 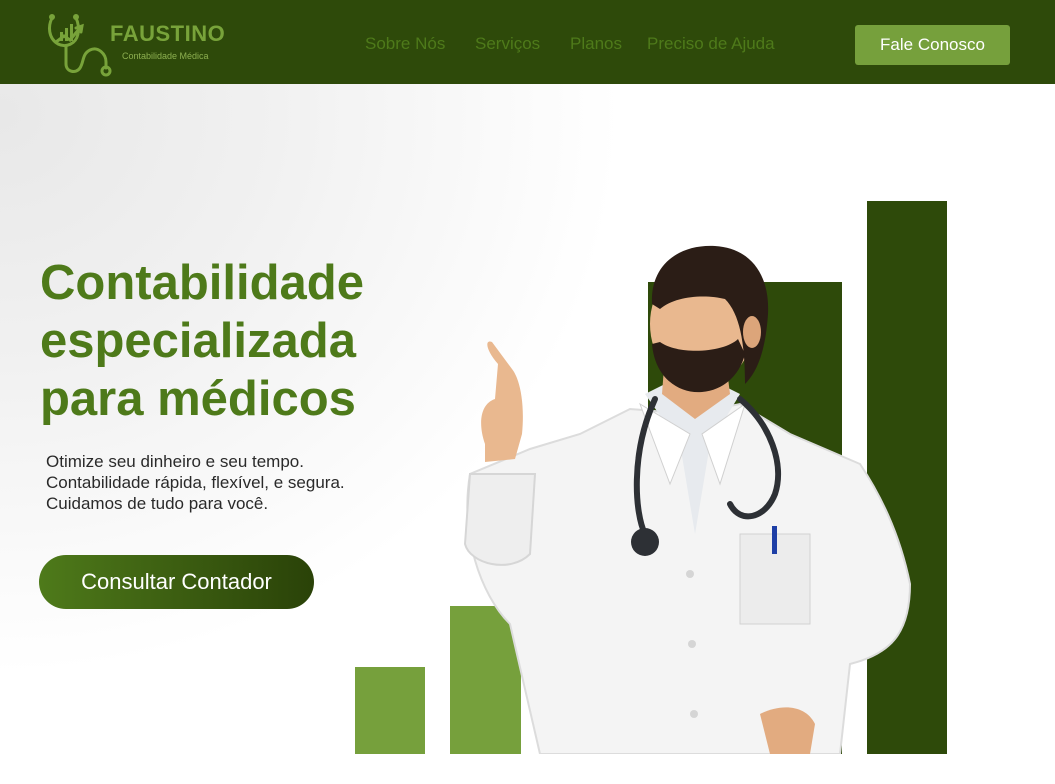 I want to click on brand-logo: FAUSTINO Contabilidade Médica, so click(x=146, y=44).